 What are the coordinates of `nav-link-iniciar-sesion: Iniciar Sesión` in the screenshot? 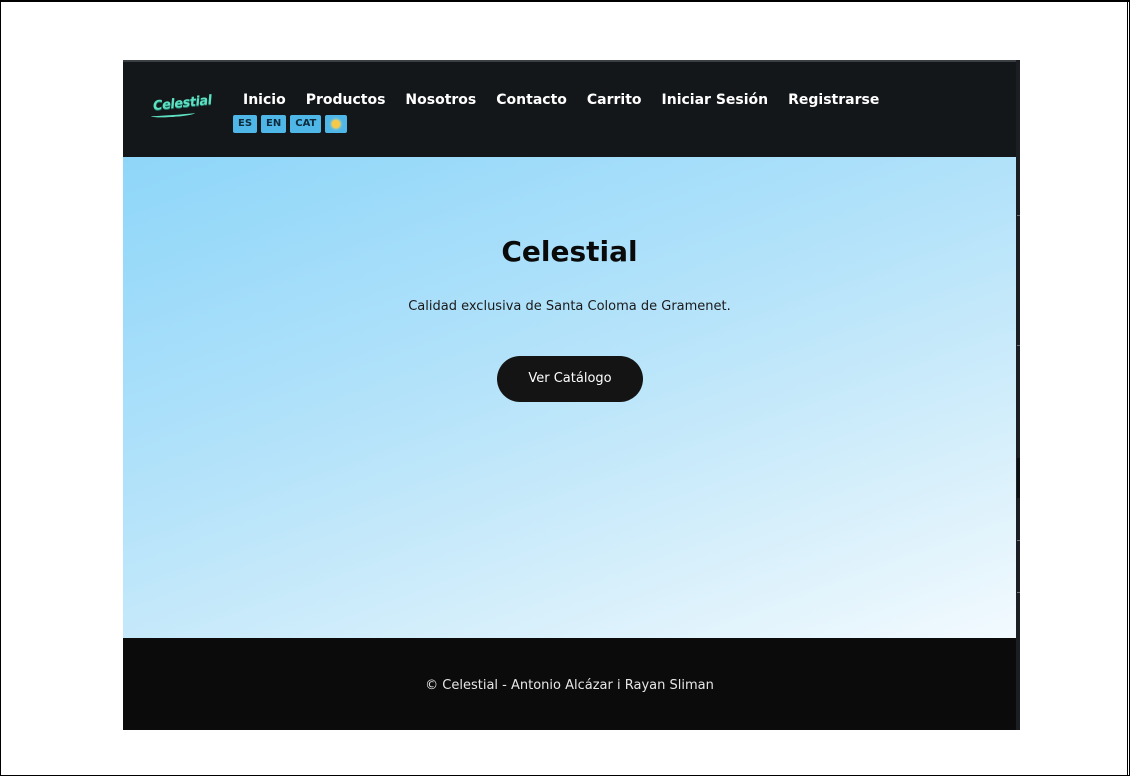 It's located at (715, 100).